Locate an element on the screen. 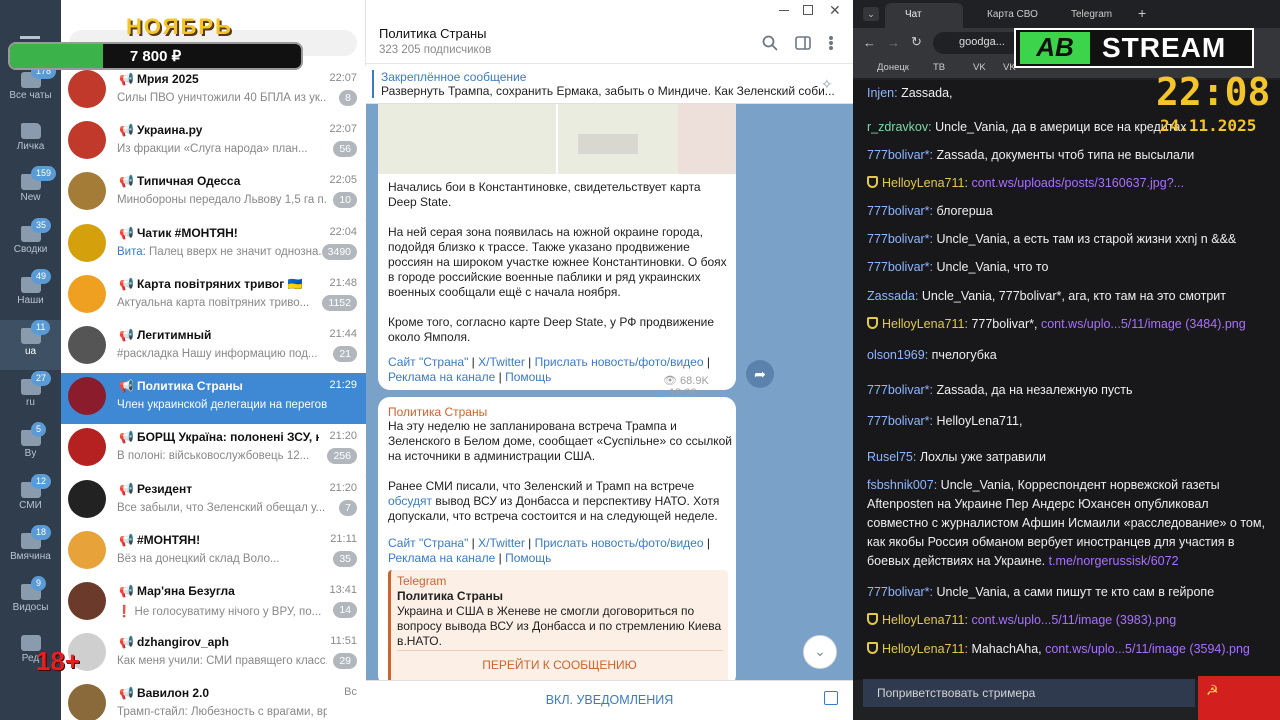 This screenshot has height=720, width=1280. message-author: Политика Страны is located at coordinates (437, 412).